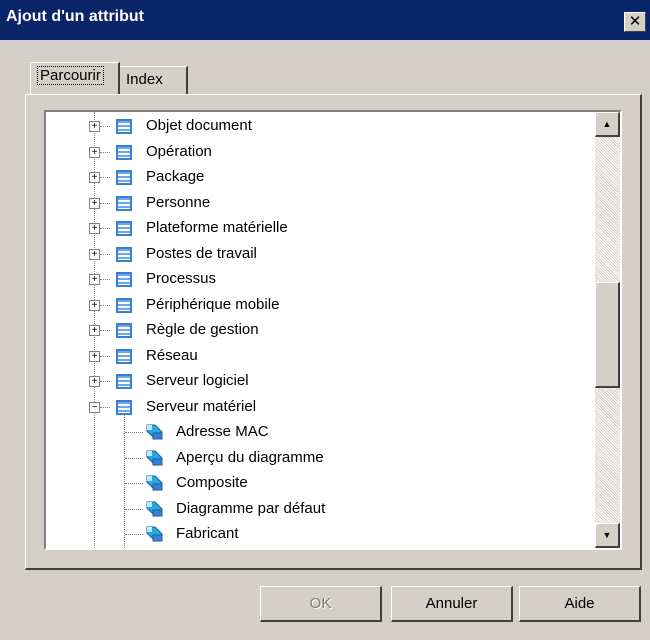 The height and width of the screenshot is (640, 650). What do you see at coordinates (251, 508) in the screenshot?
I see `tree-item-label: Diagramme par défaut` at bounding box center [251, 508].